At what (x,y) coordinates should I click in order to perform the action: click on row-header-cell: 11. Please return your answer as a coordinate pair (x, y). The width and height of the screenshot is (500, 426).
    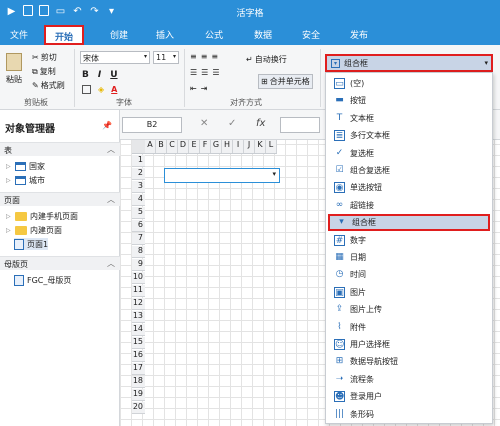
    Looking at the image, I should click on (138, 291).